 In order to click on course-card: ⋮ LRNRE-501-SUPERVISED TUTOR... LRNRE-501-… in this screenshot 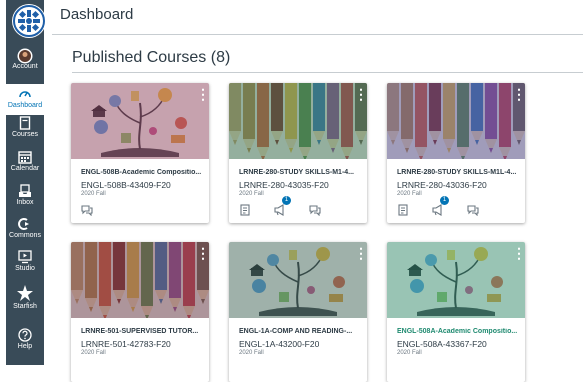, I will do `click(140, 312)`.